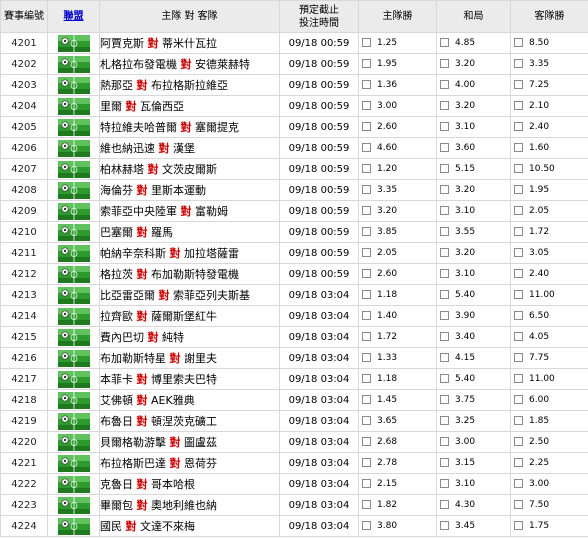 Image resolution: width=588 pixels, height=538 pixels. What do you see at coordinates (398, 337) in the screenshot?
I see `home-win-cell: 1.72` at bounding box center [398, 337].